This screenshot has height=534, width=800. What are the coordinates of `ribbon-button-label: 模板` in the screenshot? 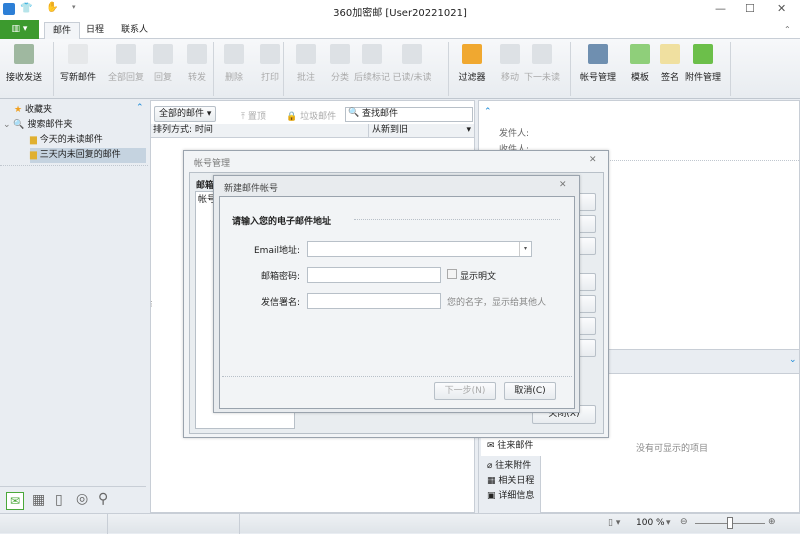 It's located at (639, 78).